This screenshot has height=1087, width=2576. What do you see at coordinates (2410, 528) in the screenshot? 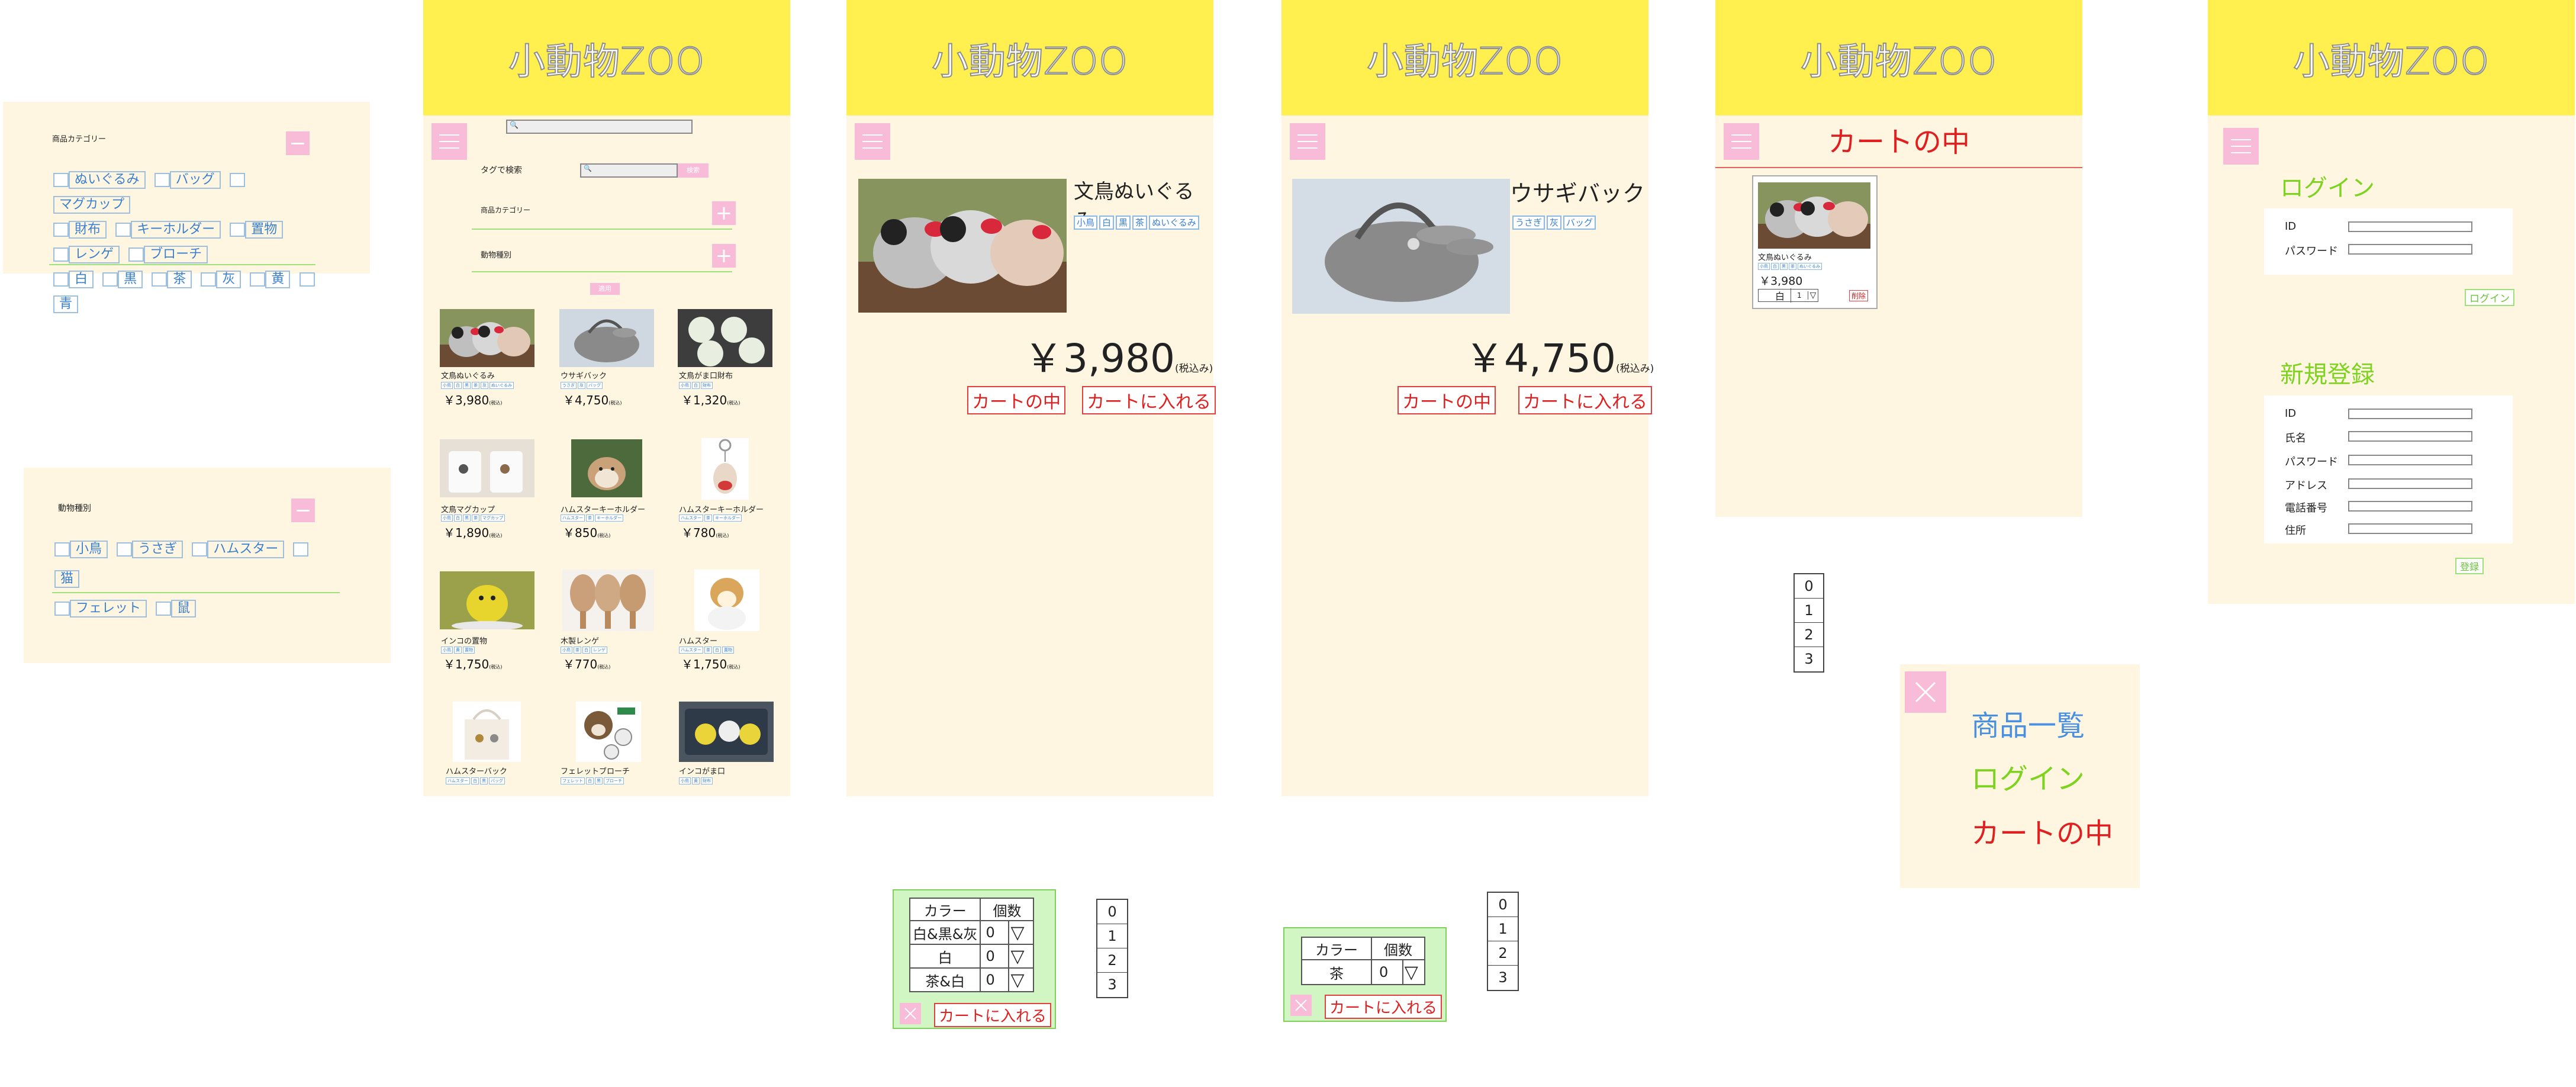
I see `residence-field` at bounding box center [2410, 528].